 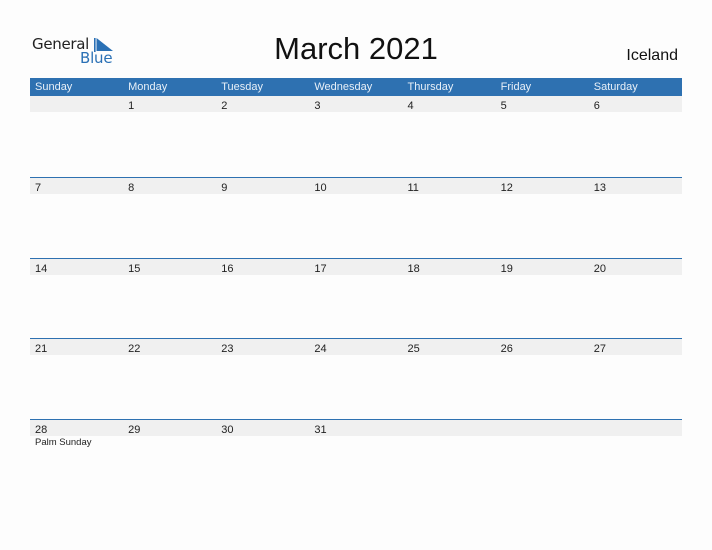 I want to click on day-cell: 15, so click(x=169, y=267).